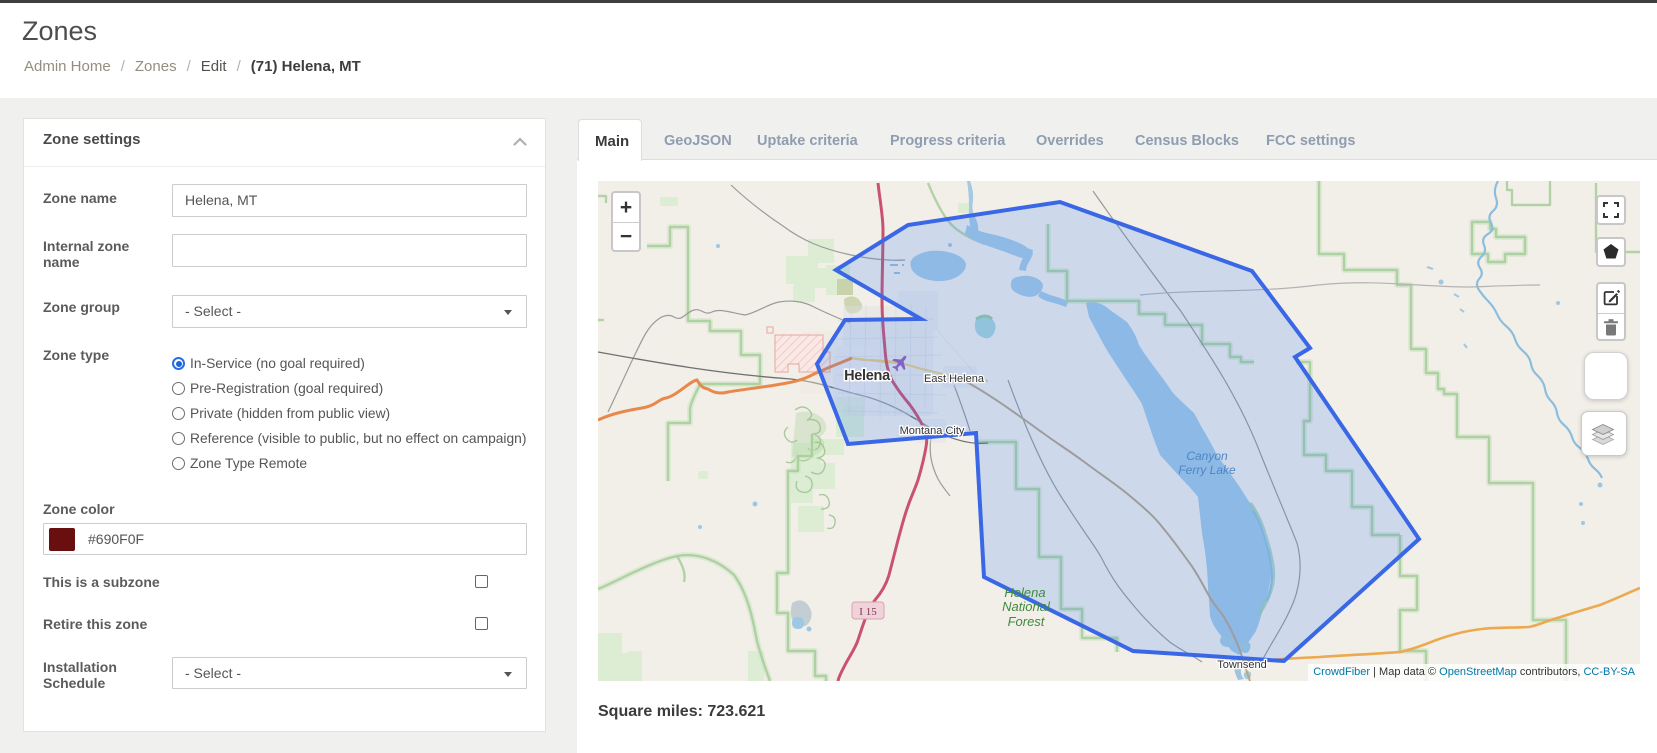  What do you see at coordinates (954, 379) in the screenshot?
I see `svg-text: East Helena` at bounding box center [954, 379].